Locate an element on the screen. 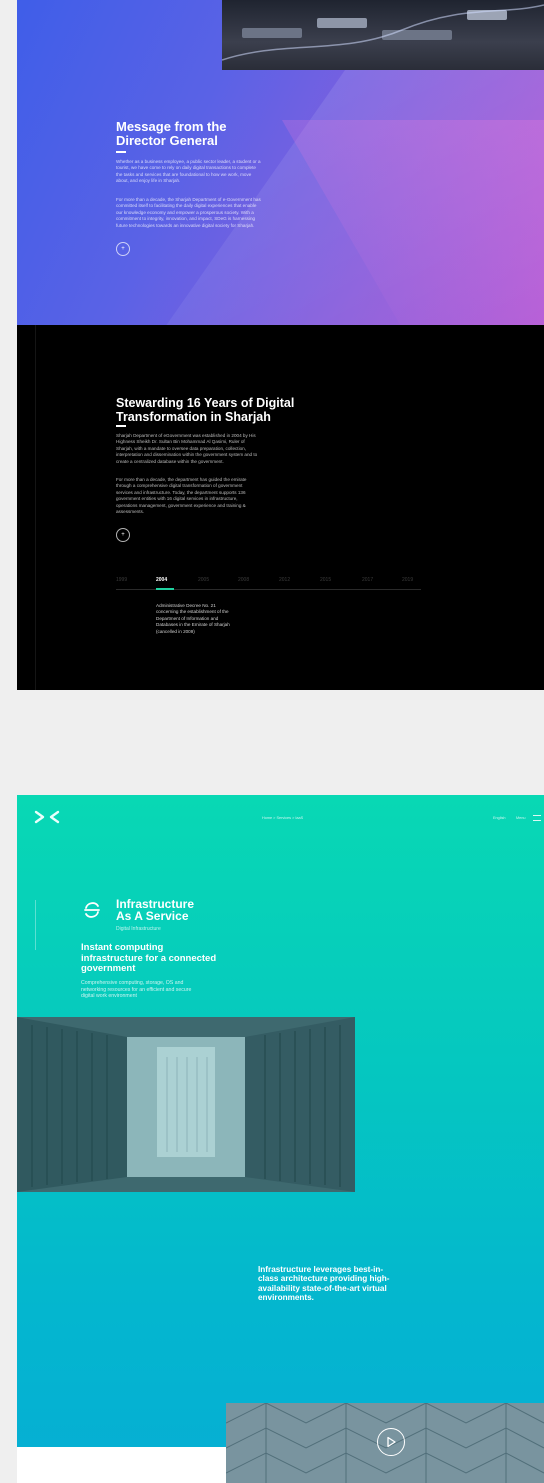 The height and width of the screenshot is (1483, 544). server-room-photo is located at coordinates (186, 1104).